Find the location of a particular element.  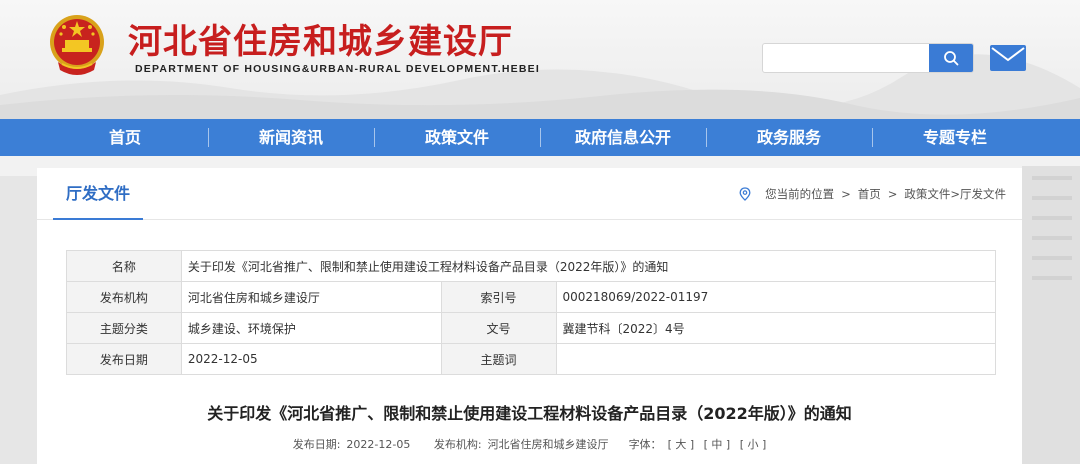

date-value: 2022-12-05 is located at coordinates (311, 359).